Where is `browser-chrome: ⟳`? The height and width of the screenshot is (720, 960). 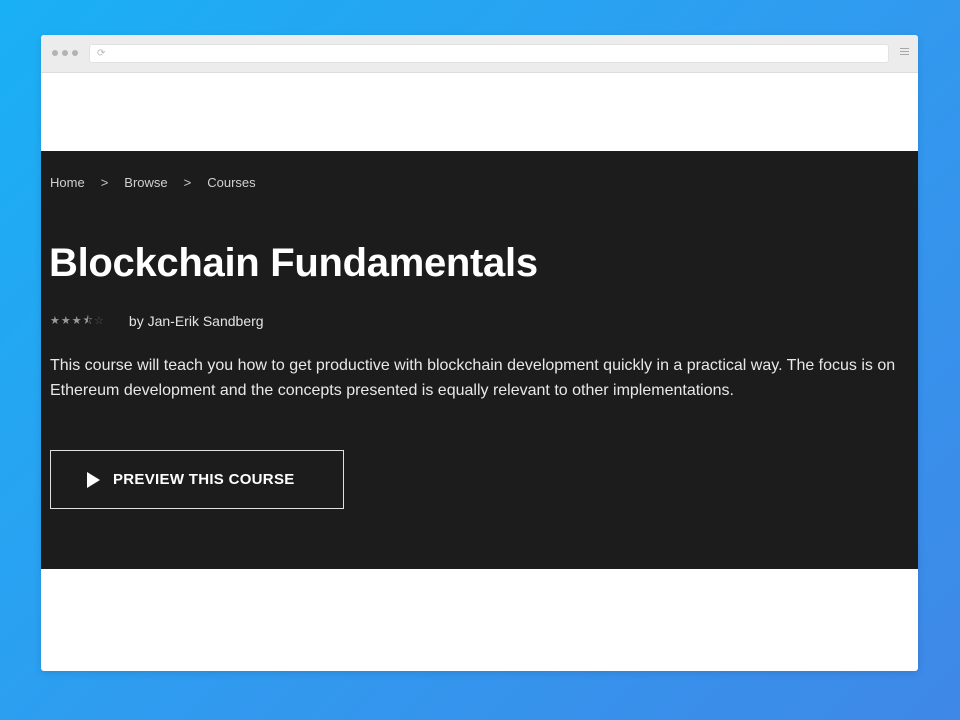 browser-chrome: ⟳ is located at coordinates (479, 54).